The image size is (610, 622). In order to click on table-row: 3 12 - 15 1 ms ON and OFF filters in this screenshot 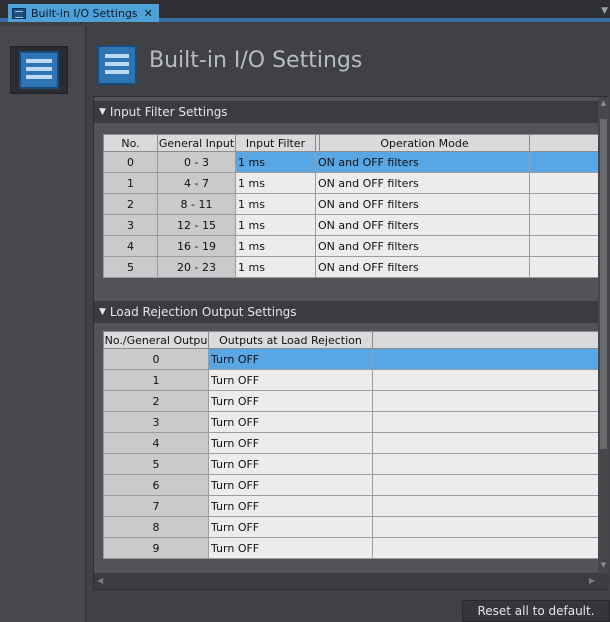, I will do `click(352, 225)`.